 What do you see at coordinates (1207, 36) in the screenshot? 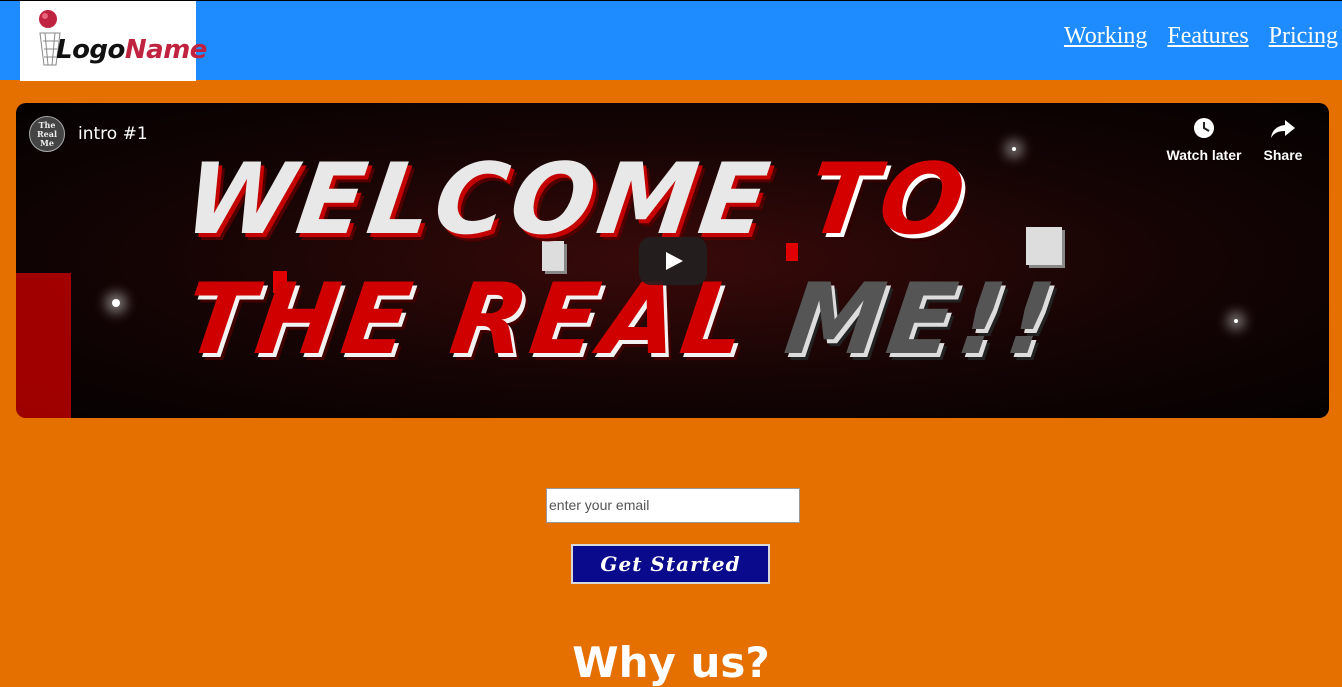
I see `nav-link-features: Features` at bounding box center [1207, 36].